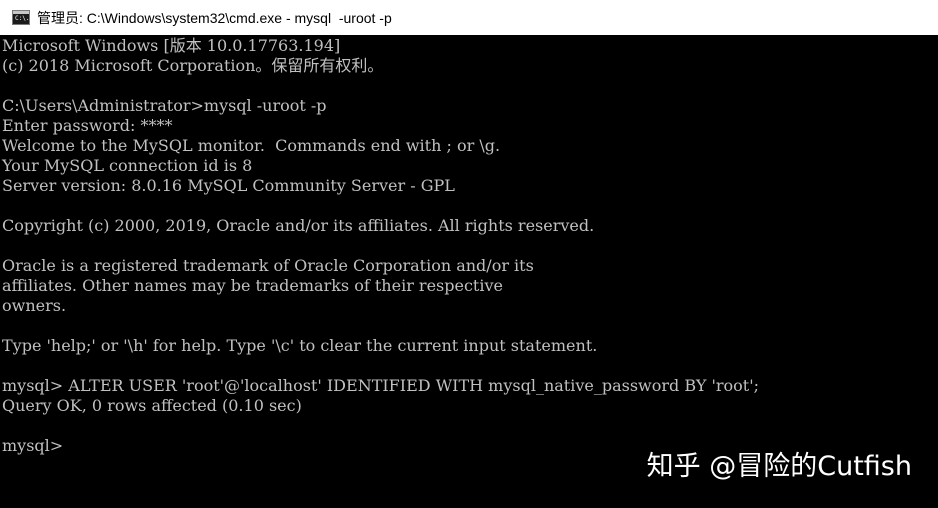 This screenshot has height=508, width=938. What do you see at coordinates (171, 45) in the screenshot?
I see `console-line: Microsoft Windows [版本 10.0.17763.194]` at bounding box center [171, 45].